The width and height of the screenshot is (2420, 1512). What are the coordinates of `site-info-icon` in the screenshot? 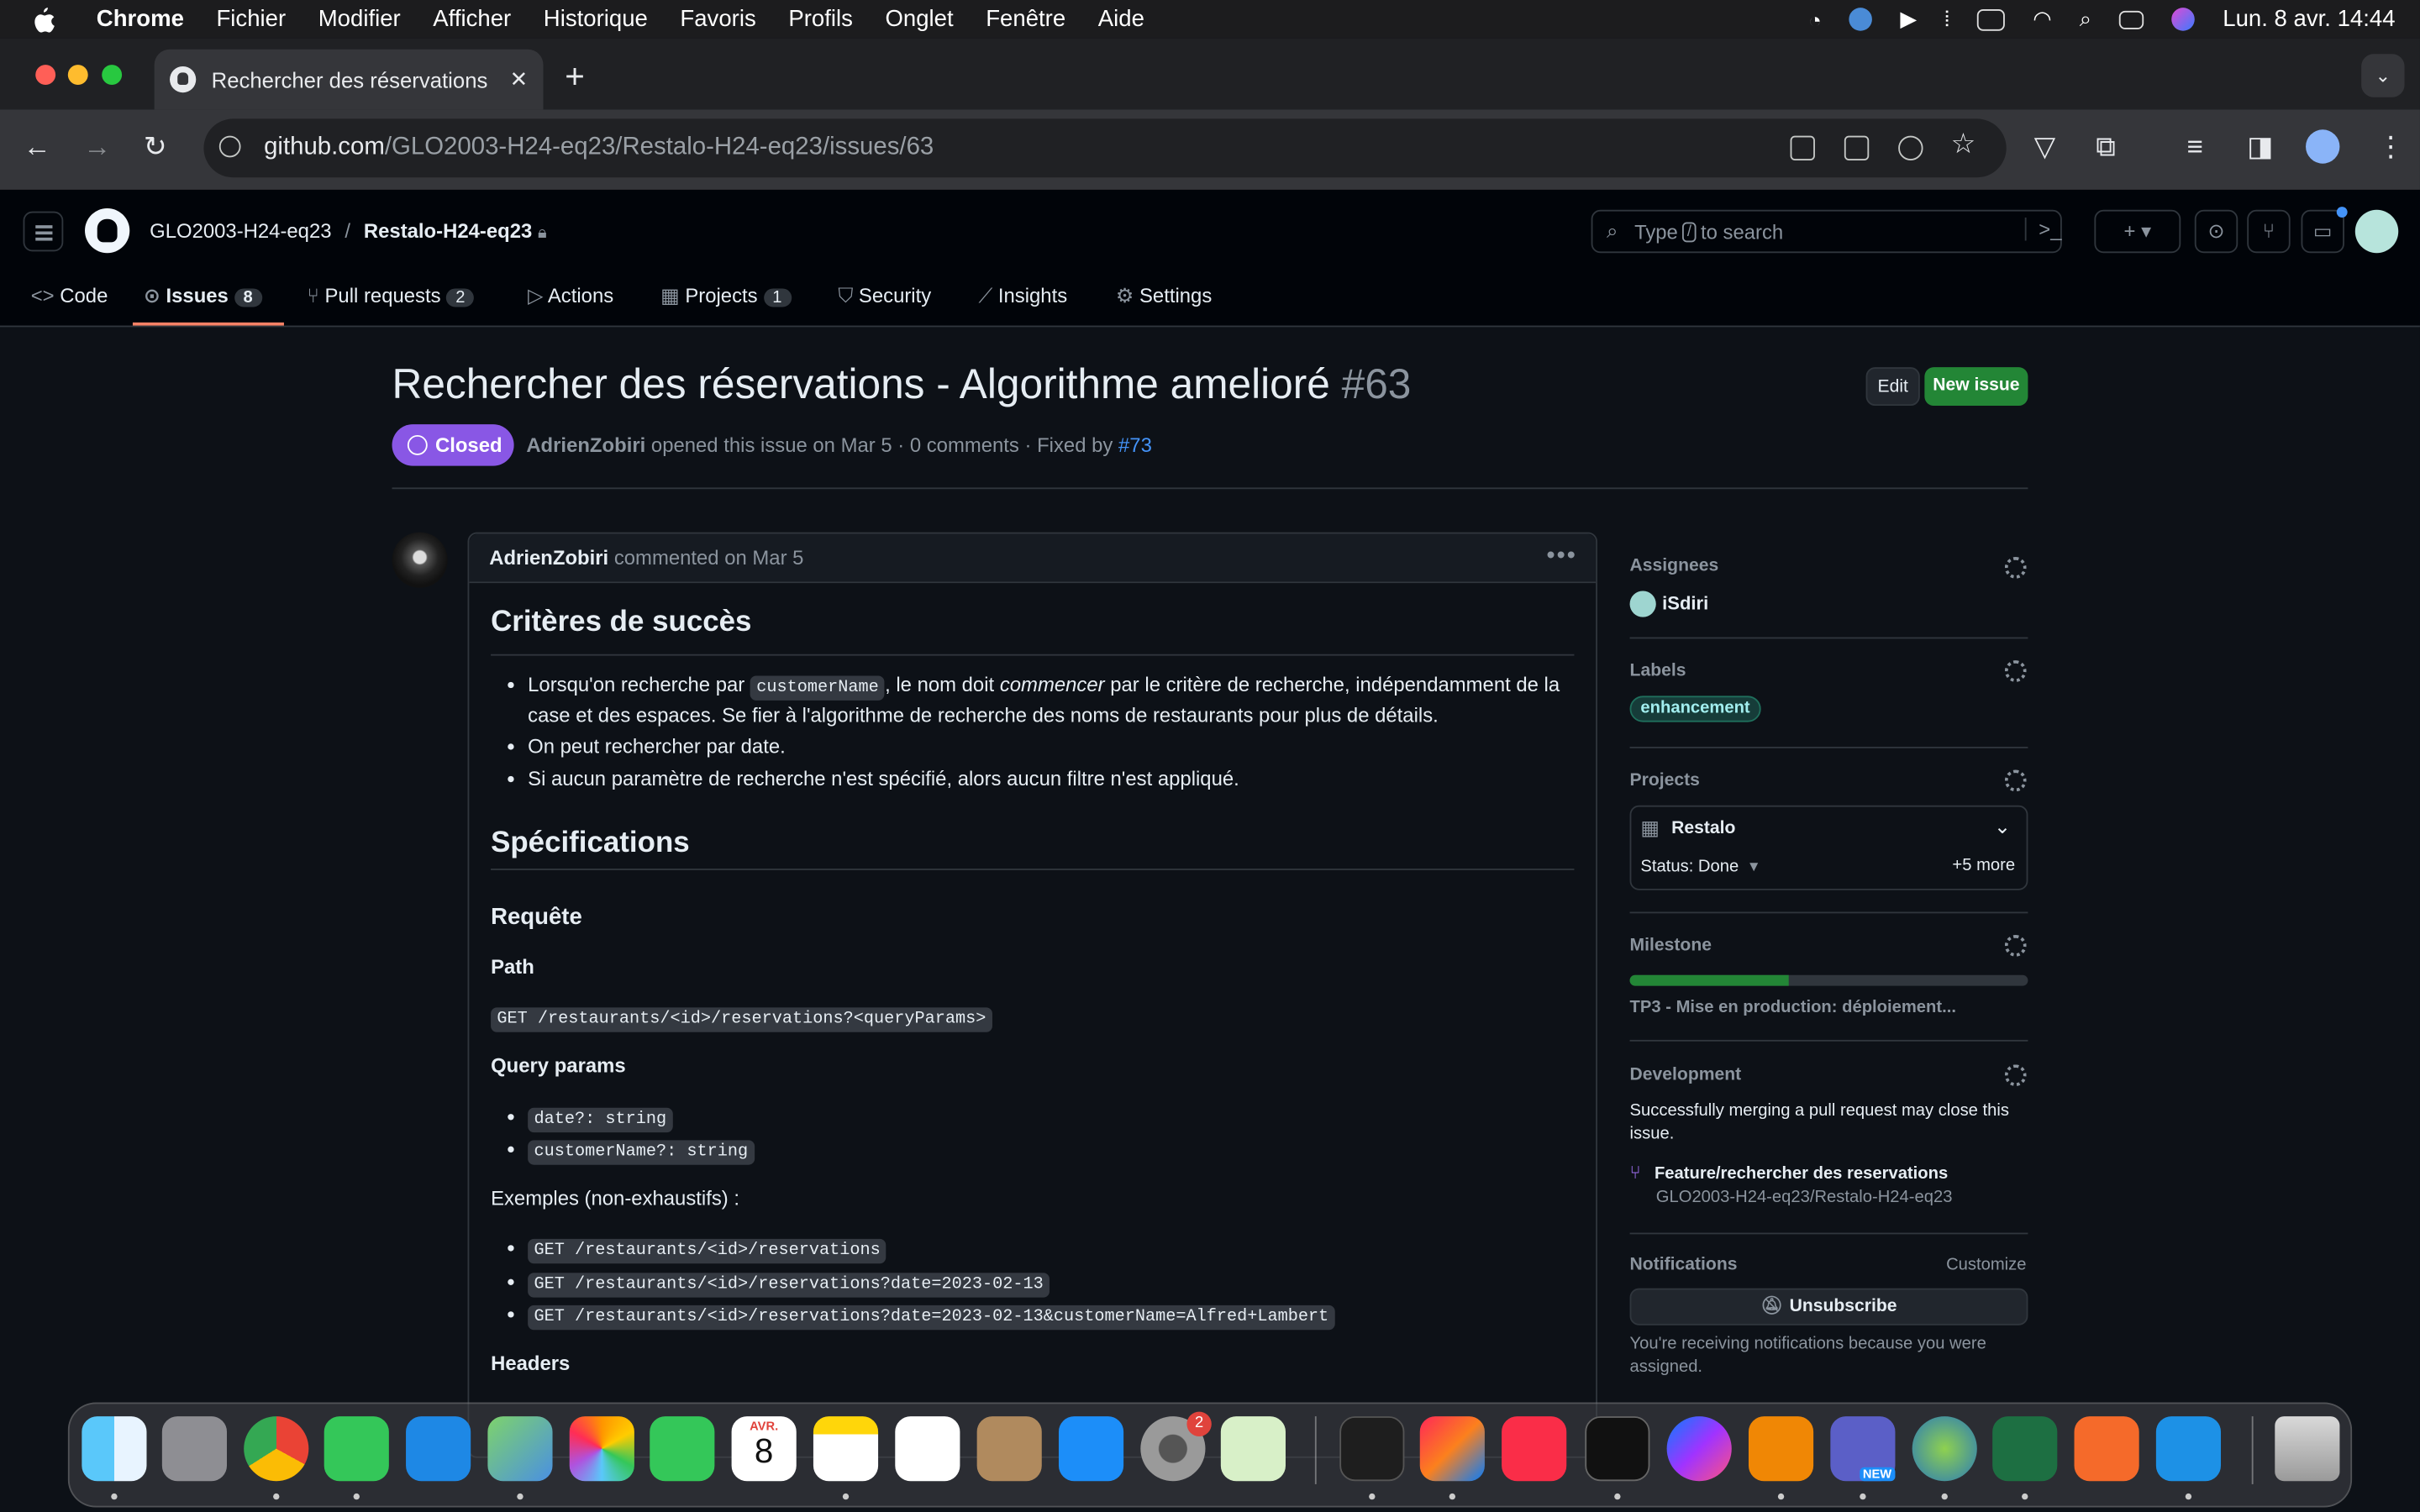 It's located at (229, 146).